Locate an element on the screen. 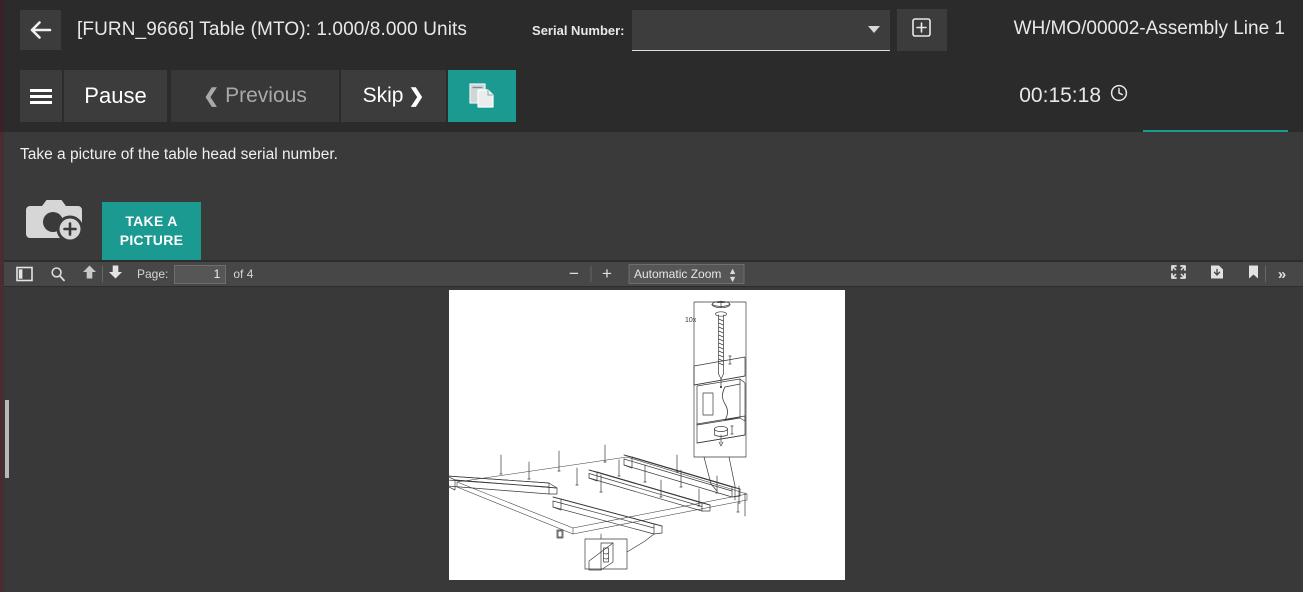 The width and height of the screenshot is (1303, 592). serial-number-group: Serial Number: is located at coordinates (739, 30).